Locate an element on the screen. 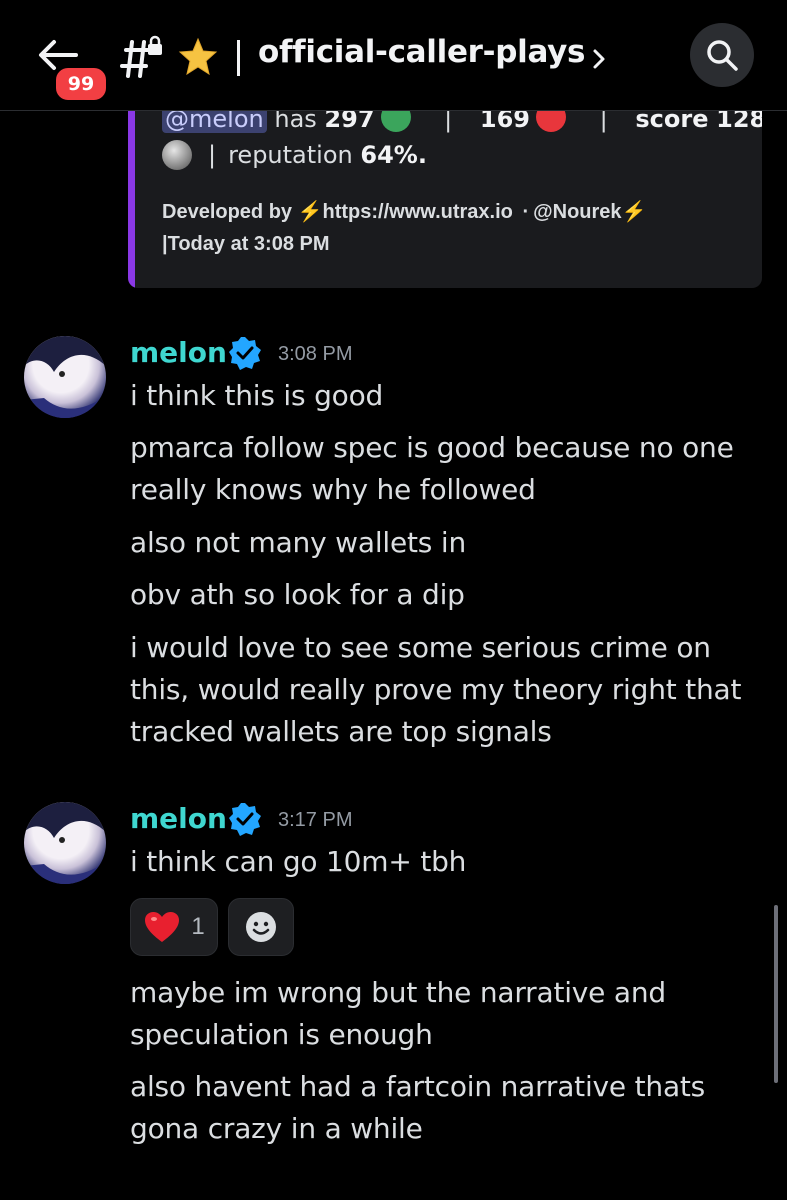  timestamp: 3:08 PM is located at coordinates (315, 354).